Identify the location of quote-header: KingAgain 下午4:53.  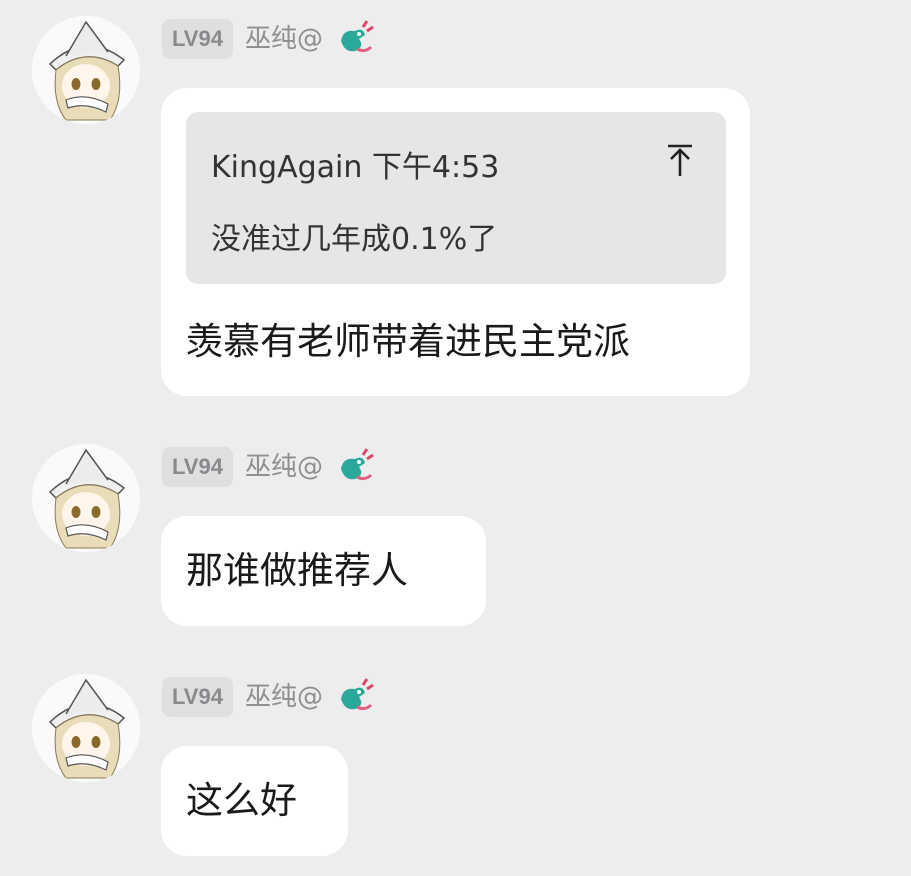
(355, 164).